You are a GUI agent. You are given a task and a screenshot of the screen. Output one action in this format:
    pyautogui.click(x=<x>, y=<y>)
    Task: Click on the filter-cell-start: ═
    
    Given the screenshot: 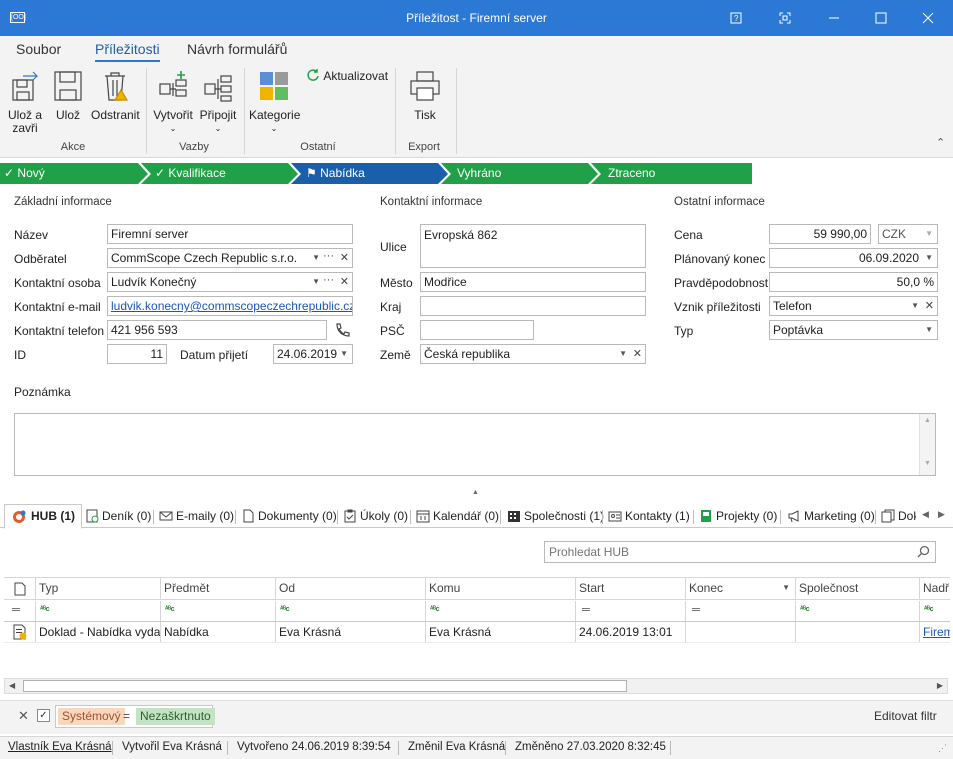 What is the action you would take?
    pyautogui.click(x=631, y=611)
    